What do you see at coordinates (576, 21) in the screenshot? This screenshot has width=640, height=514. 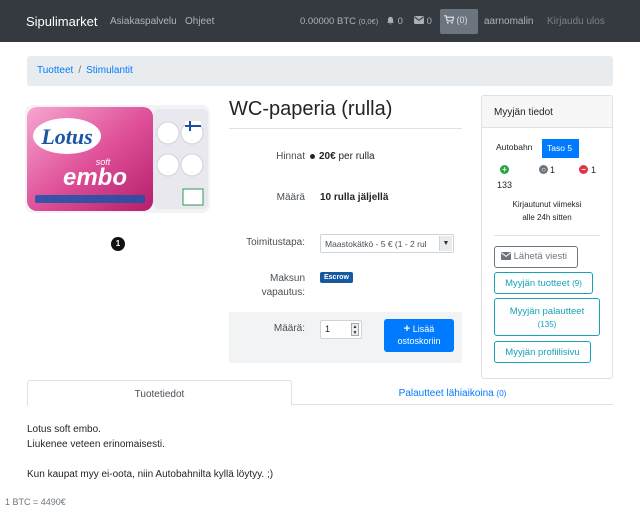 I see `logout-link: Kirjaudu ulos` at bounding box center [576, 21].